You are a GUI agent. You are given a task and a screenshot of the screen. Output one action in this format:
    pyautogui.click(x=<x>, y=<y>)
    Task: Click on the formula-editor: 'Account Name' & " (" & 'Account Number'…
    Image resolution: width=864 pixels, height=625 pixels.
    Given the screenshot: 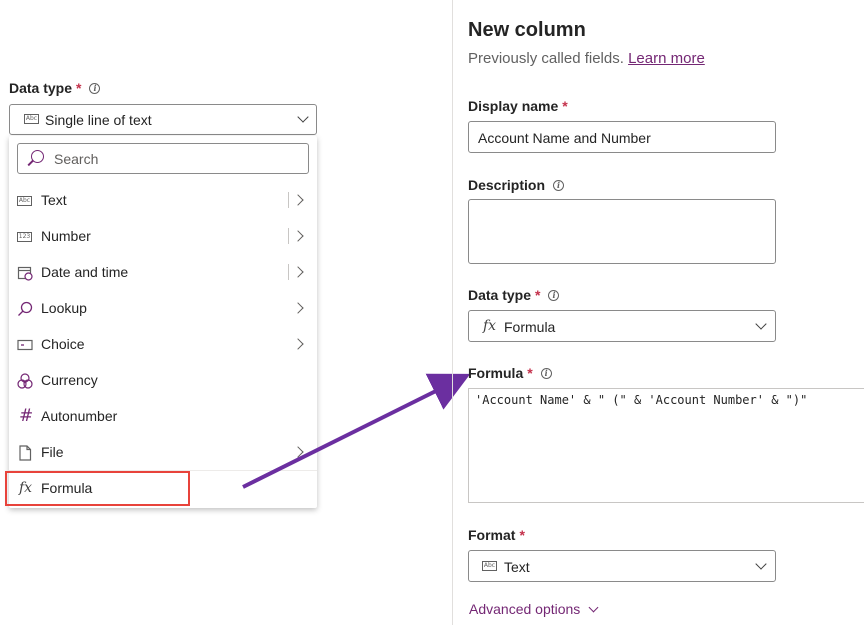 What is the action you would take?
    pyautogui.click(x=666, y=445)
    